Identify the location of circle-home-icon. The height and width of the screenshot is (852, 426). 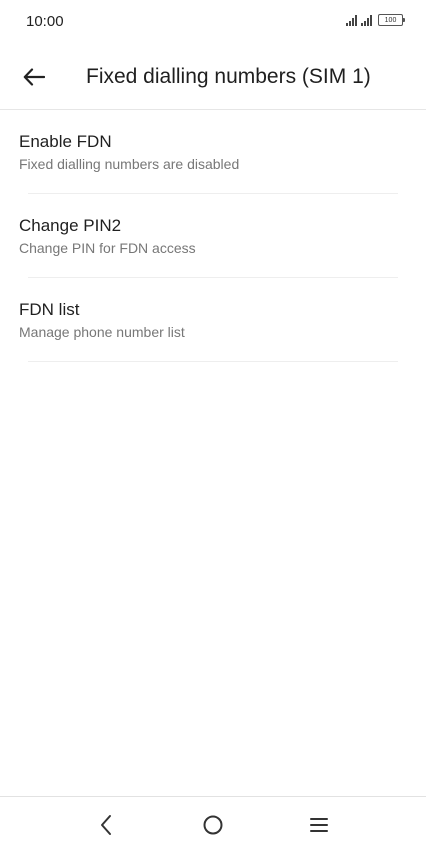
(213, 825).